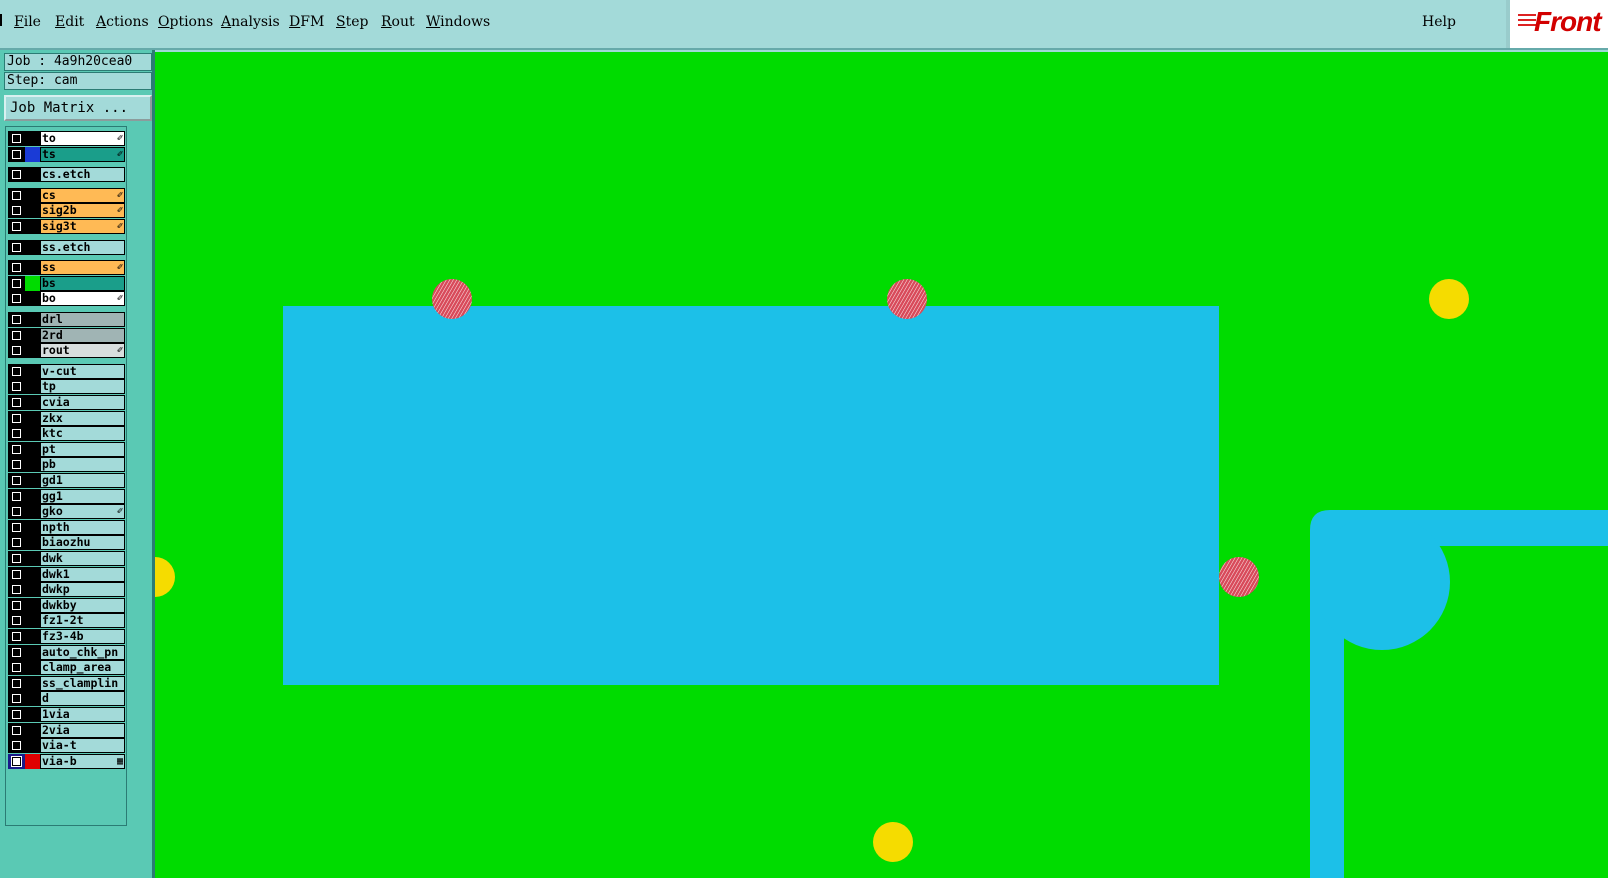  What do you see at coordinates (66, 621) in the screenshot?
I see `layer-row-fz1-2t: fz1-2t` at bounding box center [66, 621].